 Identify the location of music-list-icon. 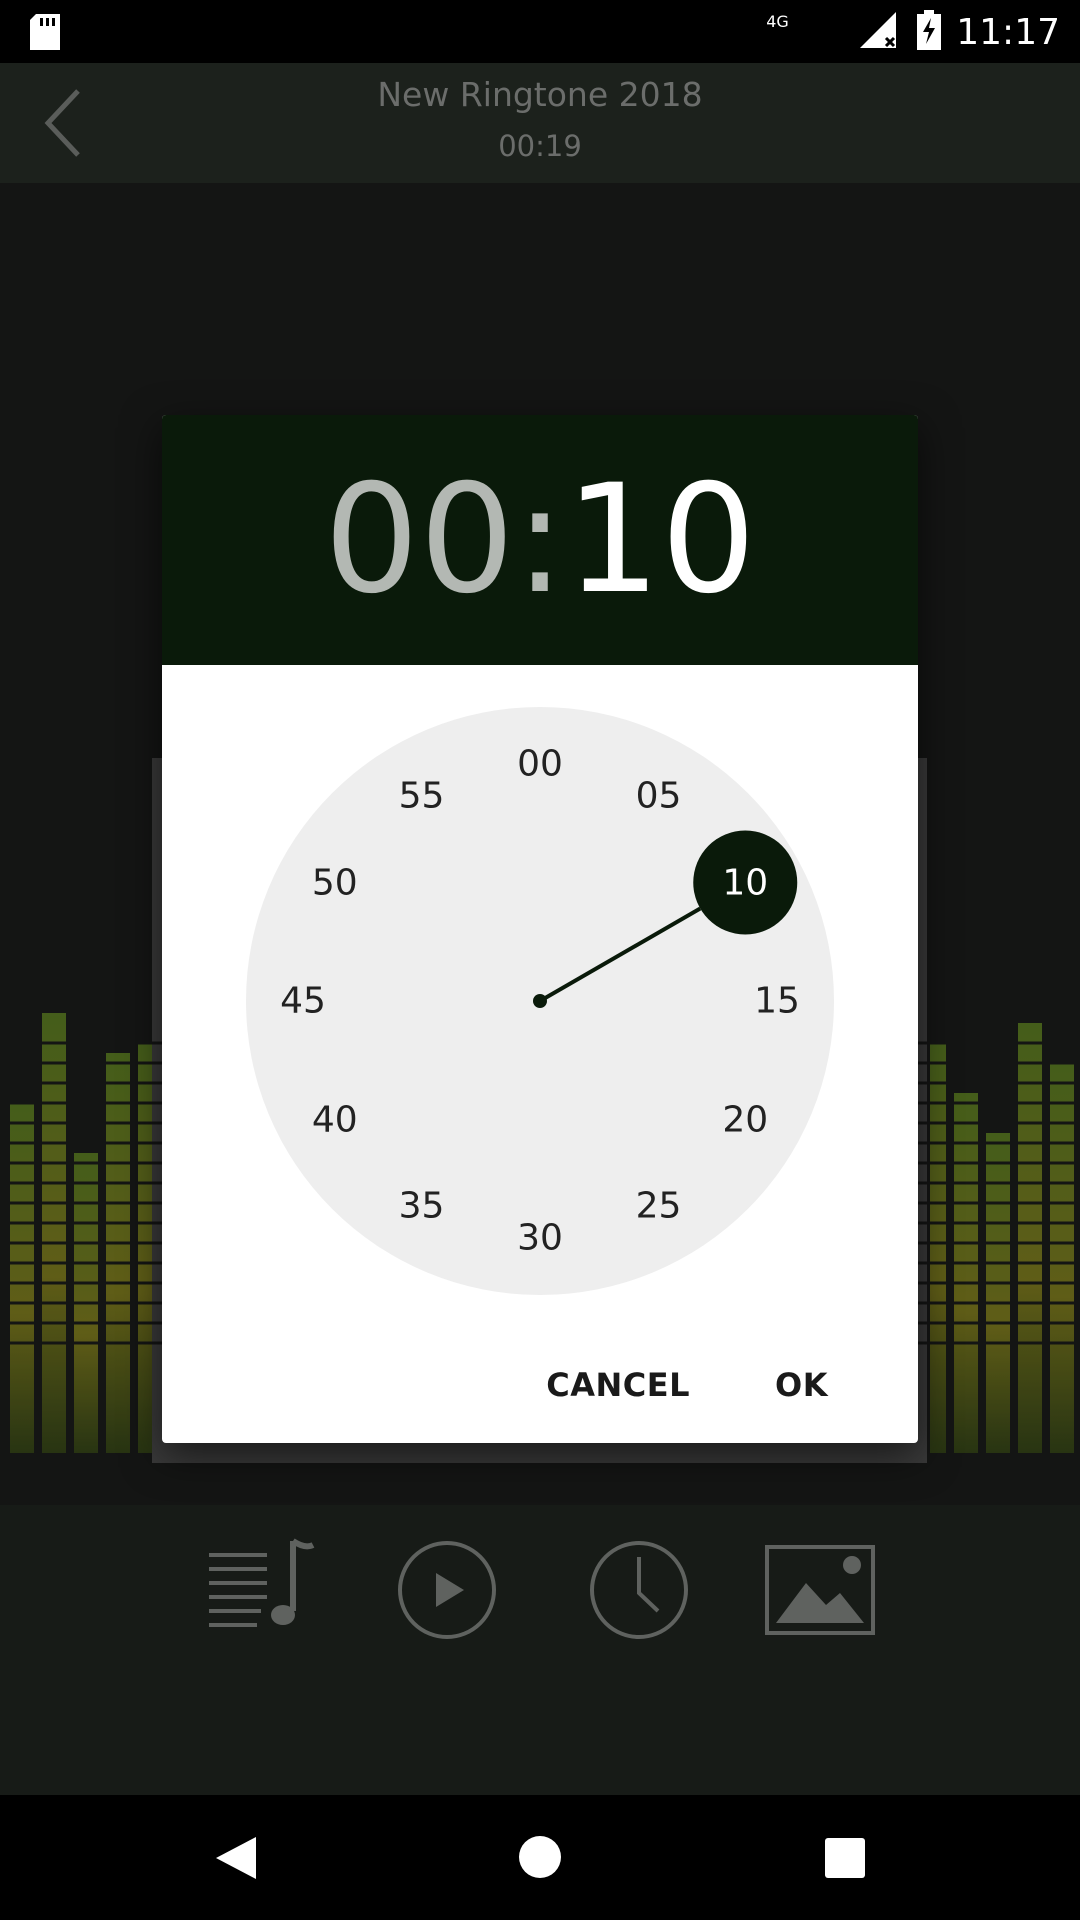
(260, 1590).